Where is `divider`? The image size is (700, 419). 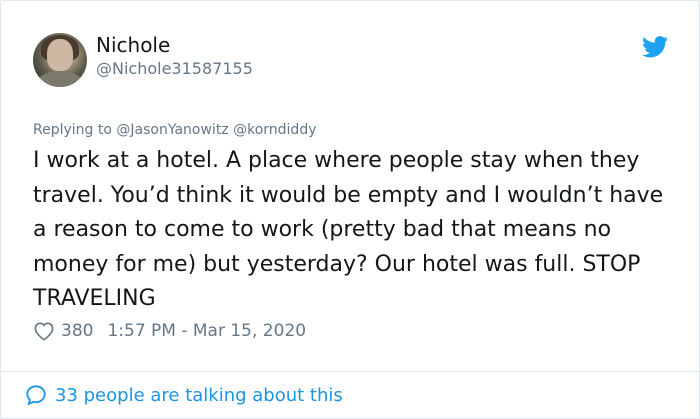 divider is located at coordinates (350, 371).